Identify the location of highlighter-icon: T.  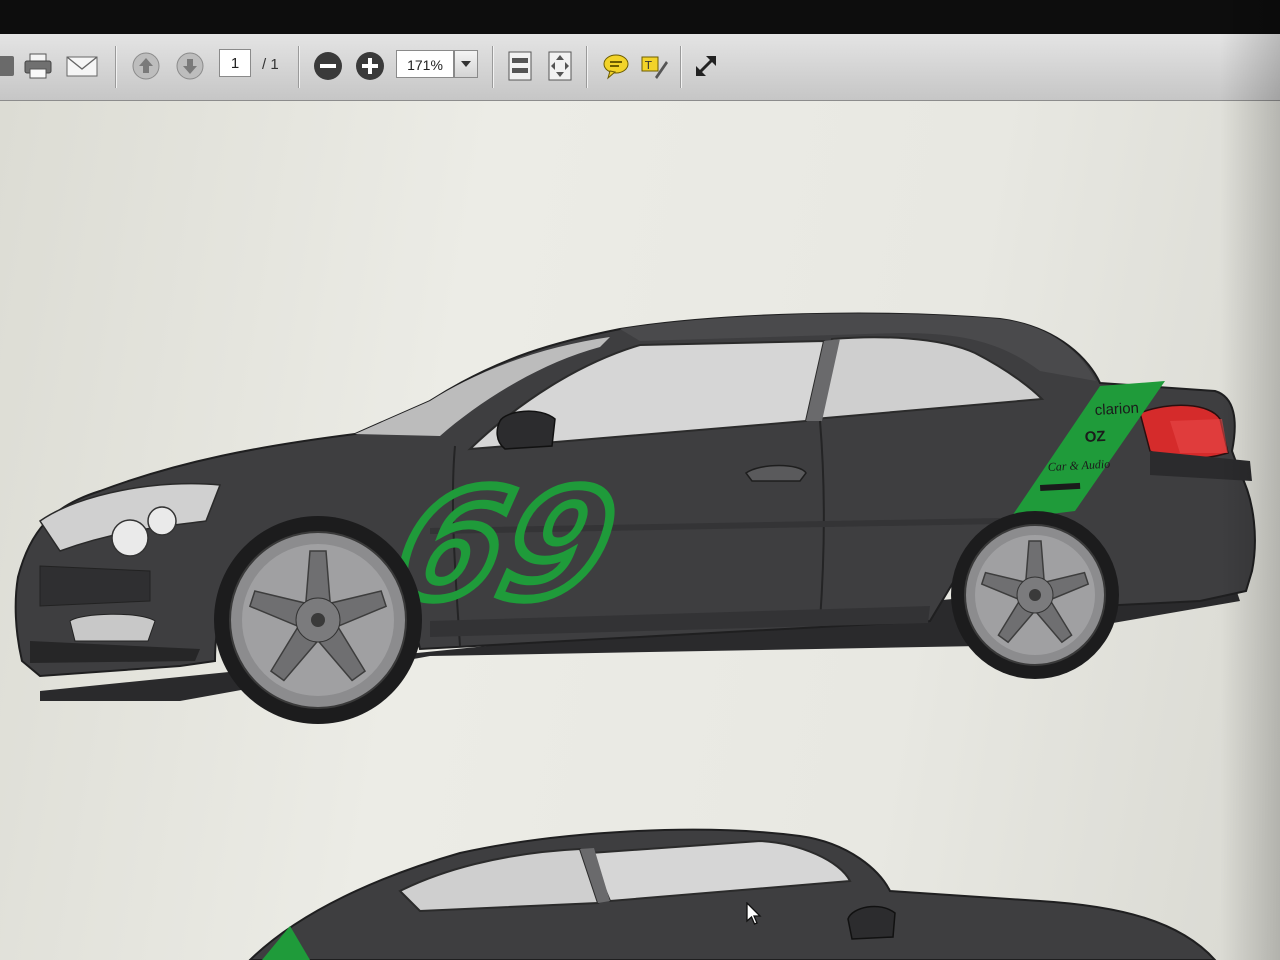
(654, 67).